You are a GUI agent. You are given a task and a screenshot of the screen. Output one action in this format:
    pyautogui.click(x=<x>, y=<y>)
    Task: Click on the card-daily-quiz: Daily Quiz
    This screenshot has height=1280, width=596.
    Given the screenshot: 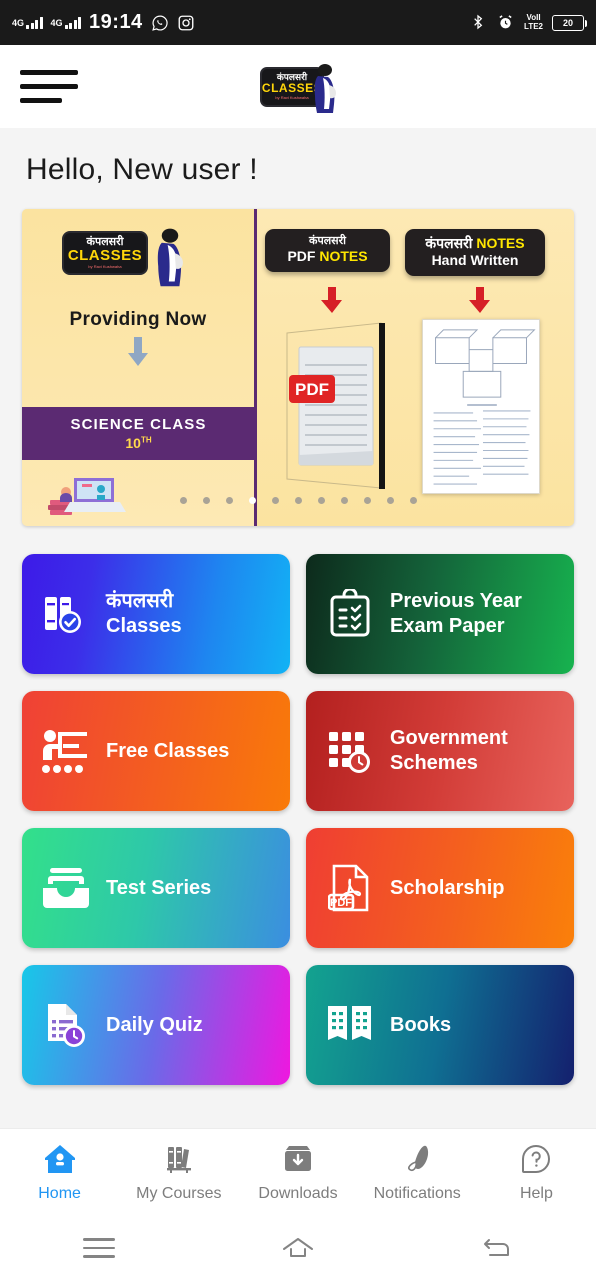 What is the action you would take?
    pyautogui.click(x=156, y=1025)
    